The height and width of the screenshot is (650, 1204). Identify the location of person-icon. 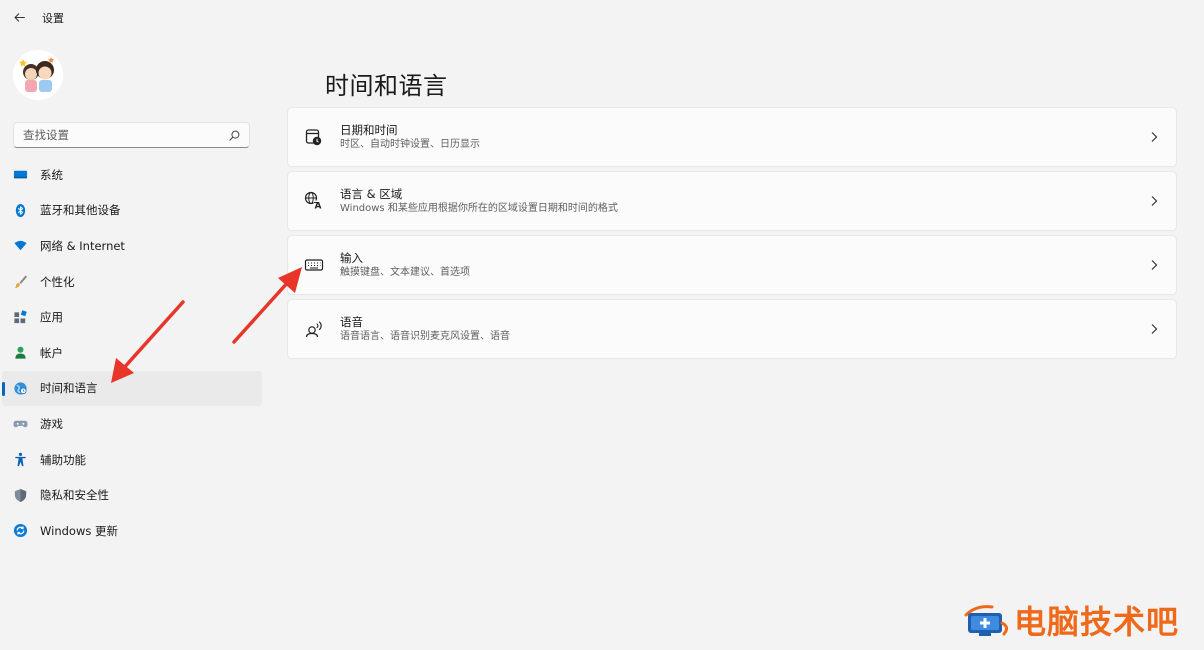
(20, 353).